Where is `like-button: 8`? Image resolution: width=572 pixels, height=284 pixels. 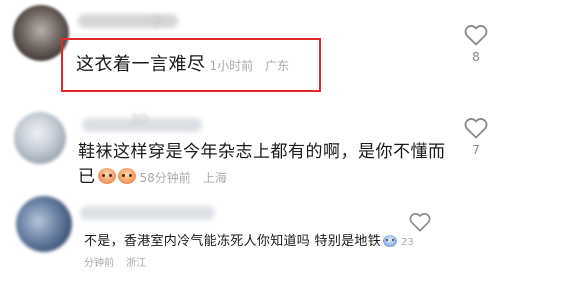
like-button: 8 is located at coordinates (476, 44).